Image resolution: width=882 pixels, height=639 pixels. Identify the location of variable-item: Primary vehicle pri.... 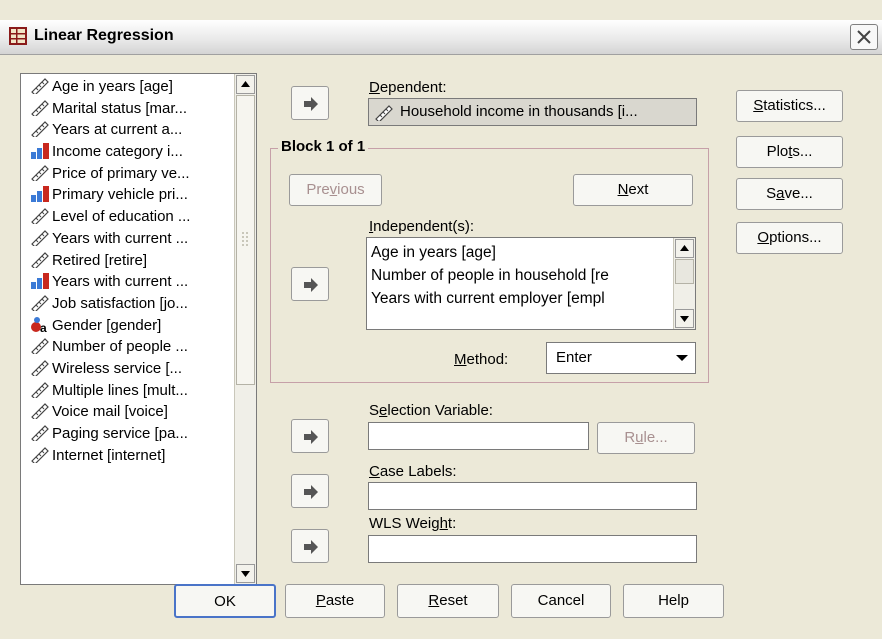
(125, 195).